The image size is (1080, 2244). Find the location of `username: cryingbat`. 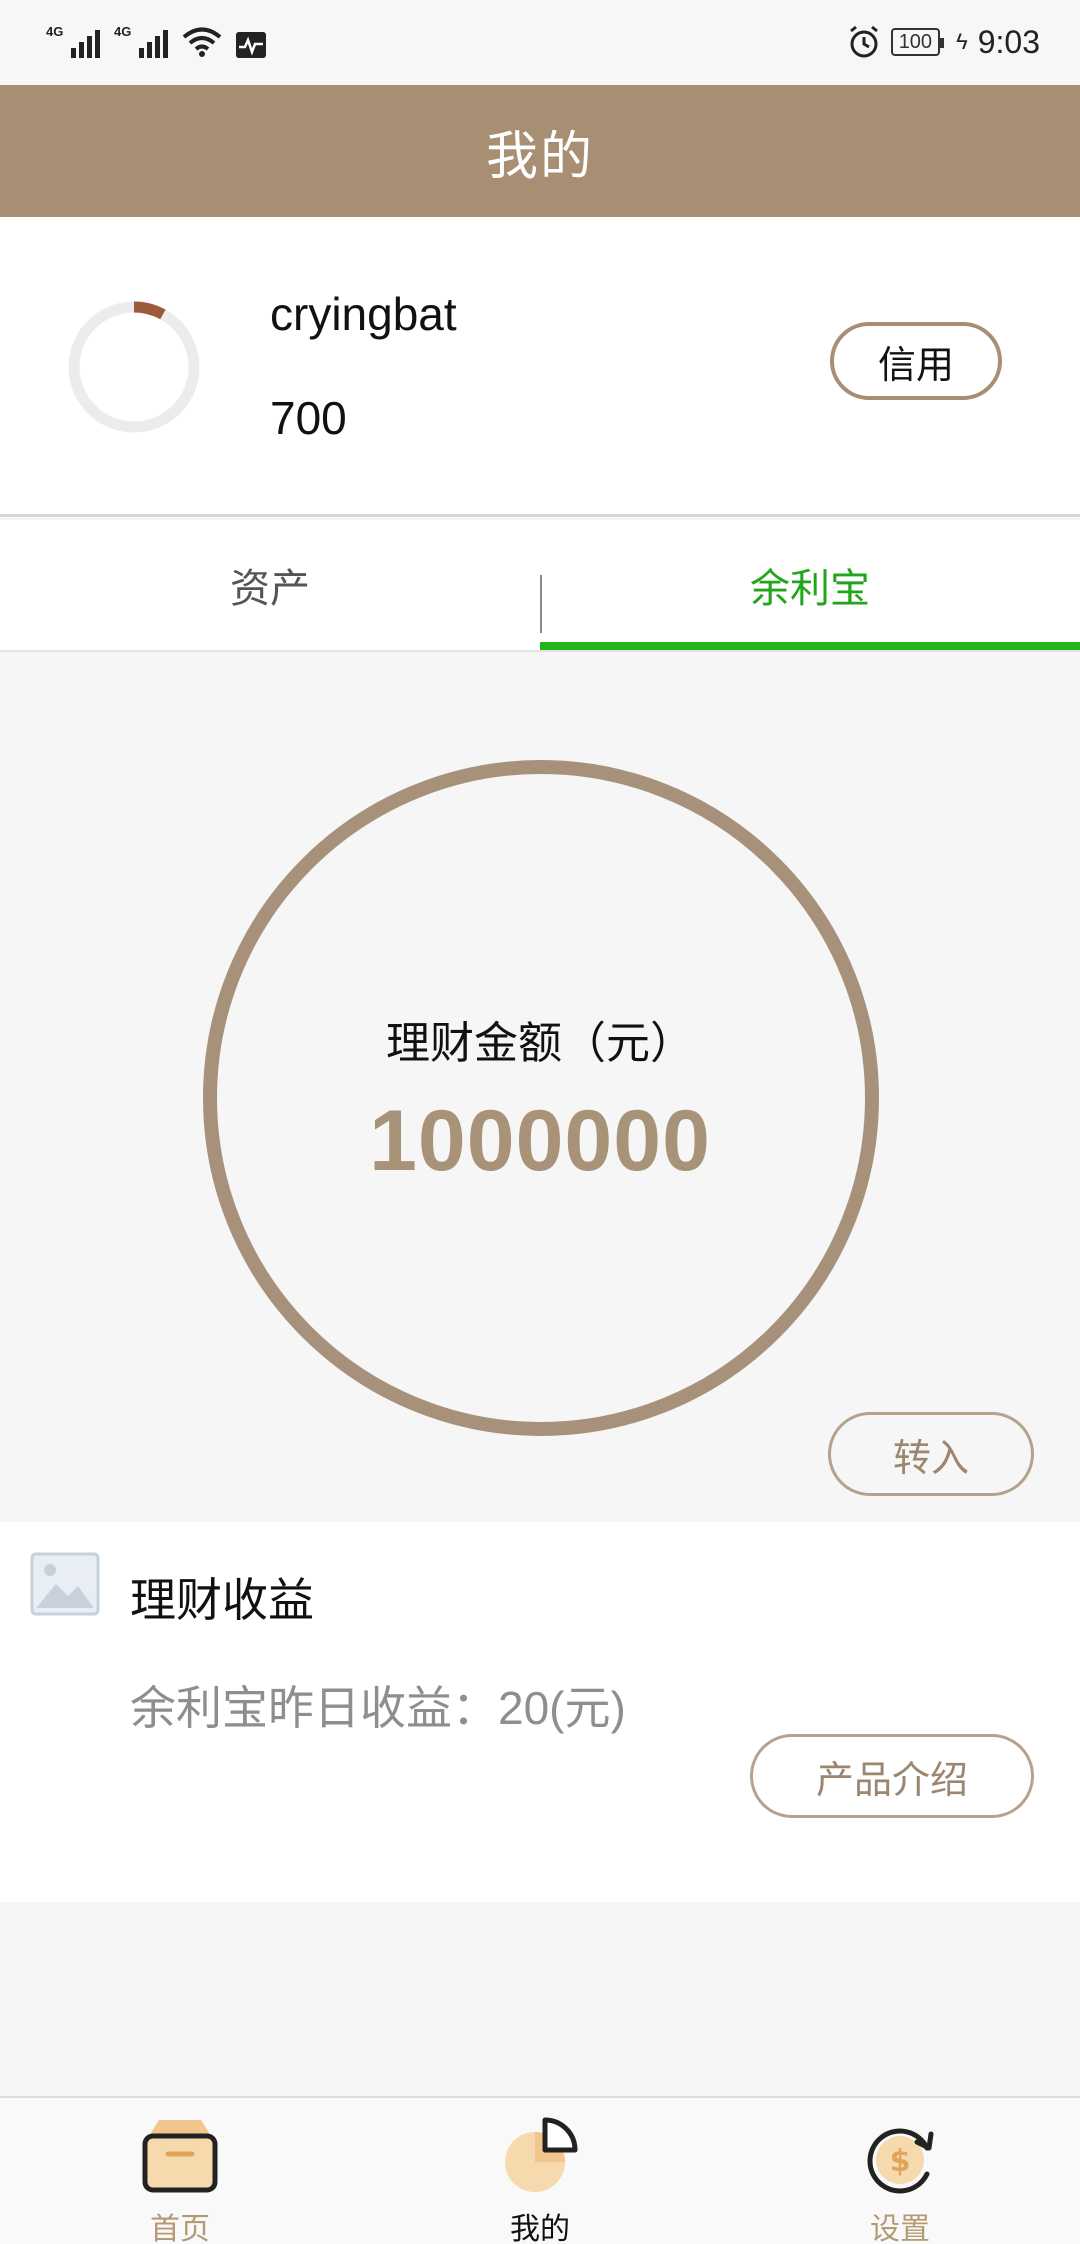

username: cryingbat is located at coordinates (363, 314).